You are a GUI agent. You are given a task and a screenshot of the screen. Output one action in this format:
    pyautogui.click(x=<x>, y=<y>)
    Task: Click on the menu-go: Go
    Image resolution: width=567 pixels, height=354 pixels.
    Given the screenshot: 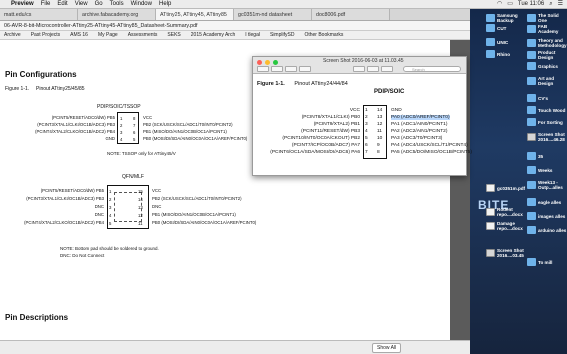 What is the action you would take?
    pyautogui.click(x=99, y=4)
    